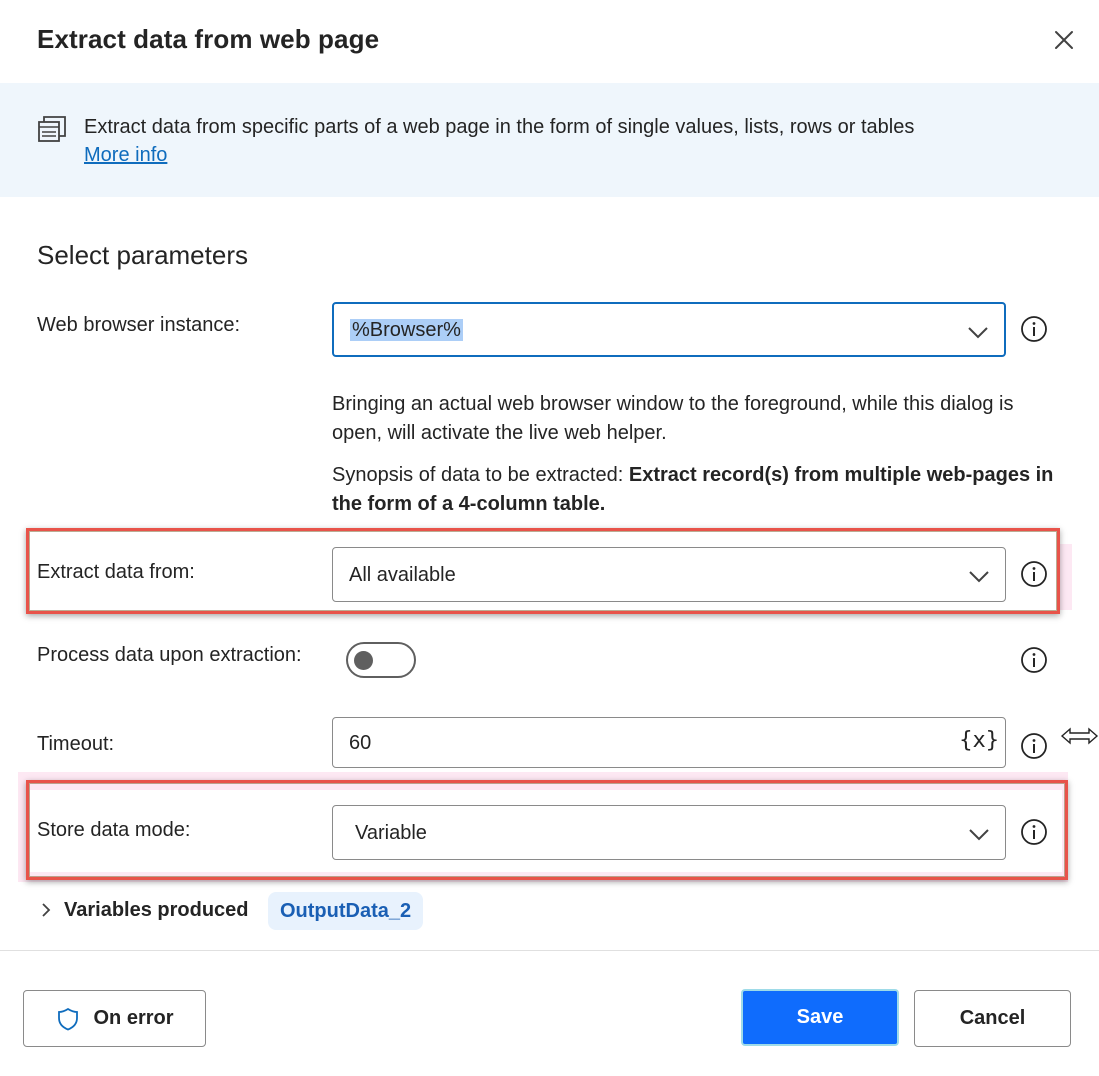  What do you see at coordinates (549, 950) in the screenshot?
I see `footer-divider` at bounding box center [549, 950].